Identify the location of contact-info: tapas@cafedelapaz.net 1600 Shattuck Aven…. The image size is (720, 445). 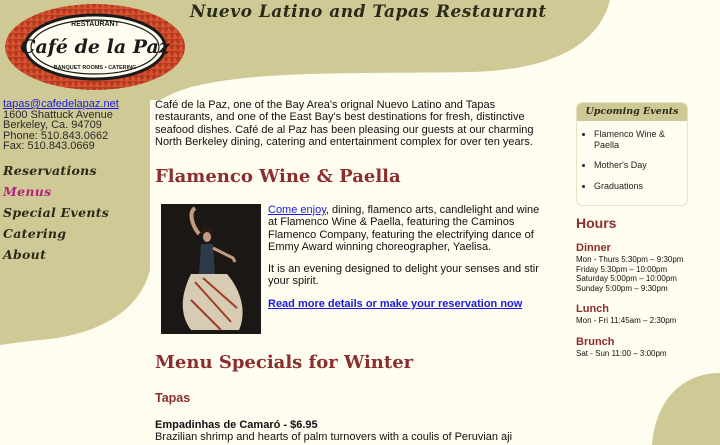
(75, 125).